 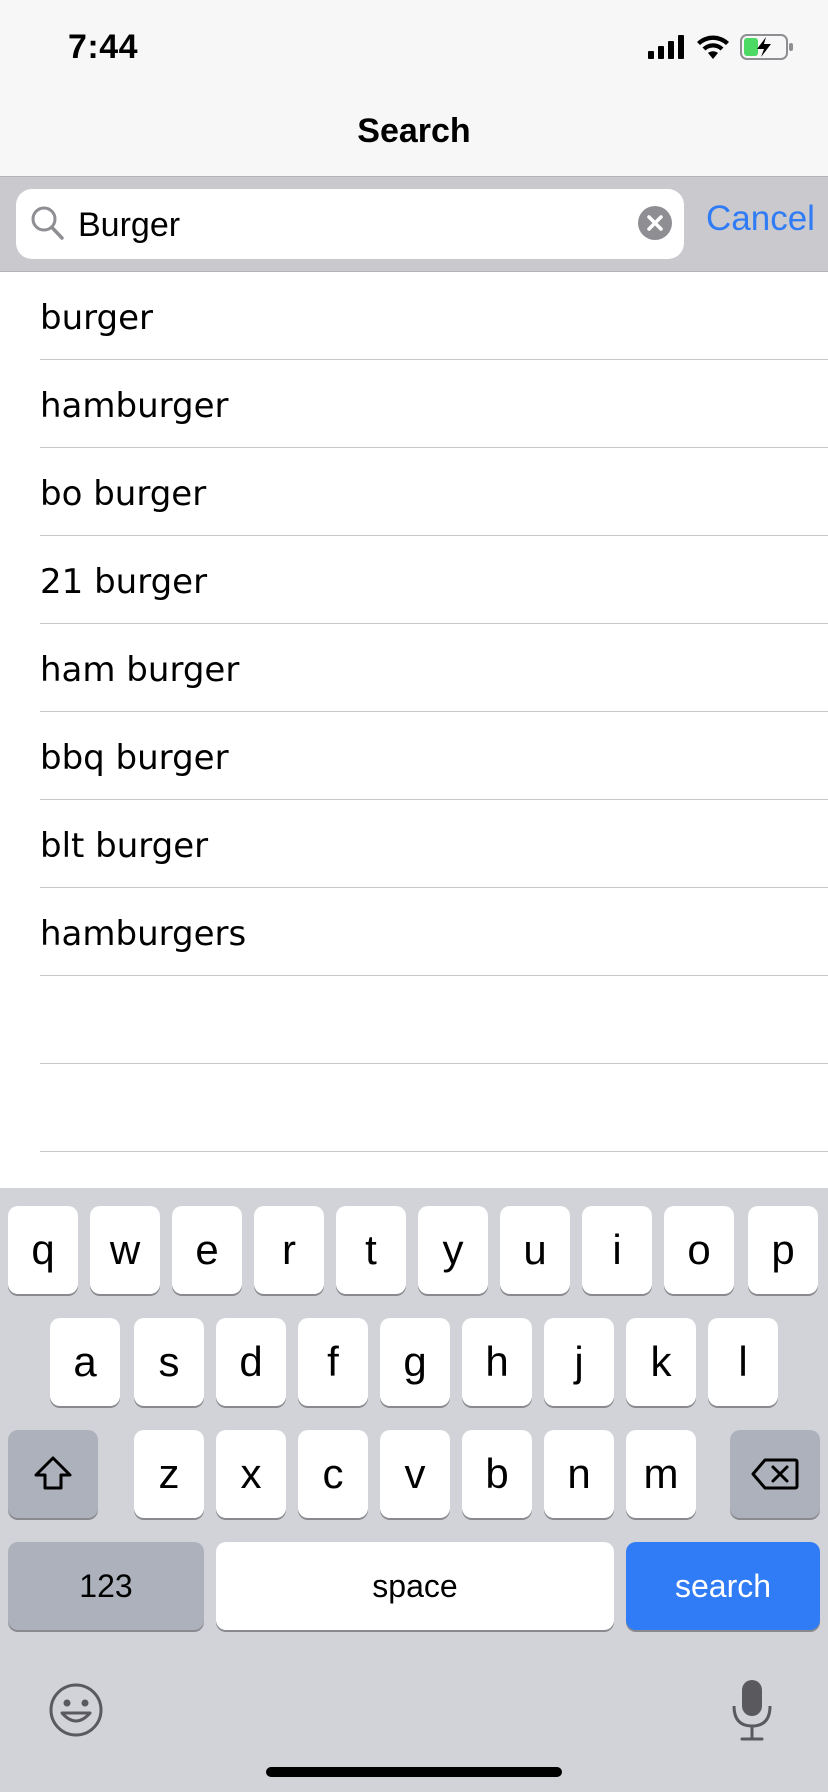 What do you see at coordinates (415, 1474) in the screenshot?
I see `key-v: v` at bounding box center [415, 1474].